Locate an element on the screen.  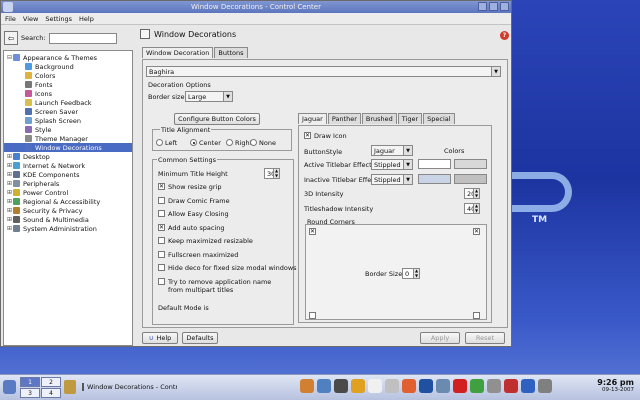
help-icon: ? is located at coordinates (504, 35).